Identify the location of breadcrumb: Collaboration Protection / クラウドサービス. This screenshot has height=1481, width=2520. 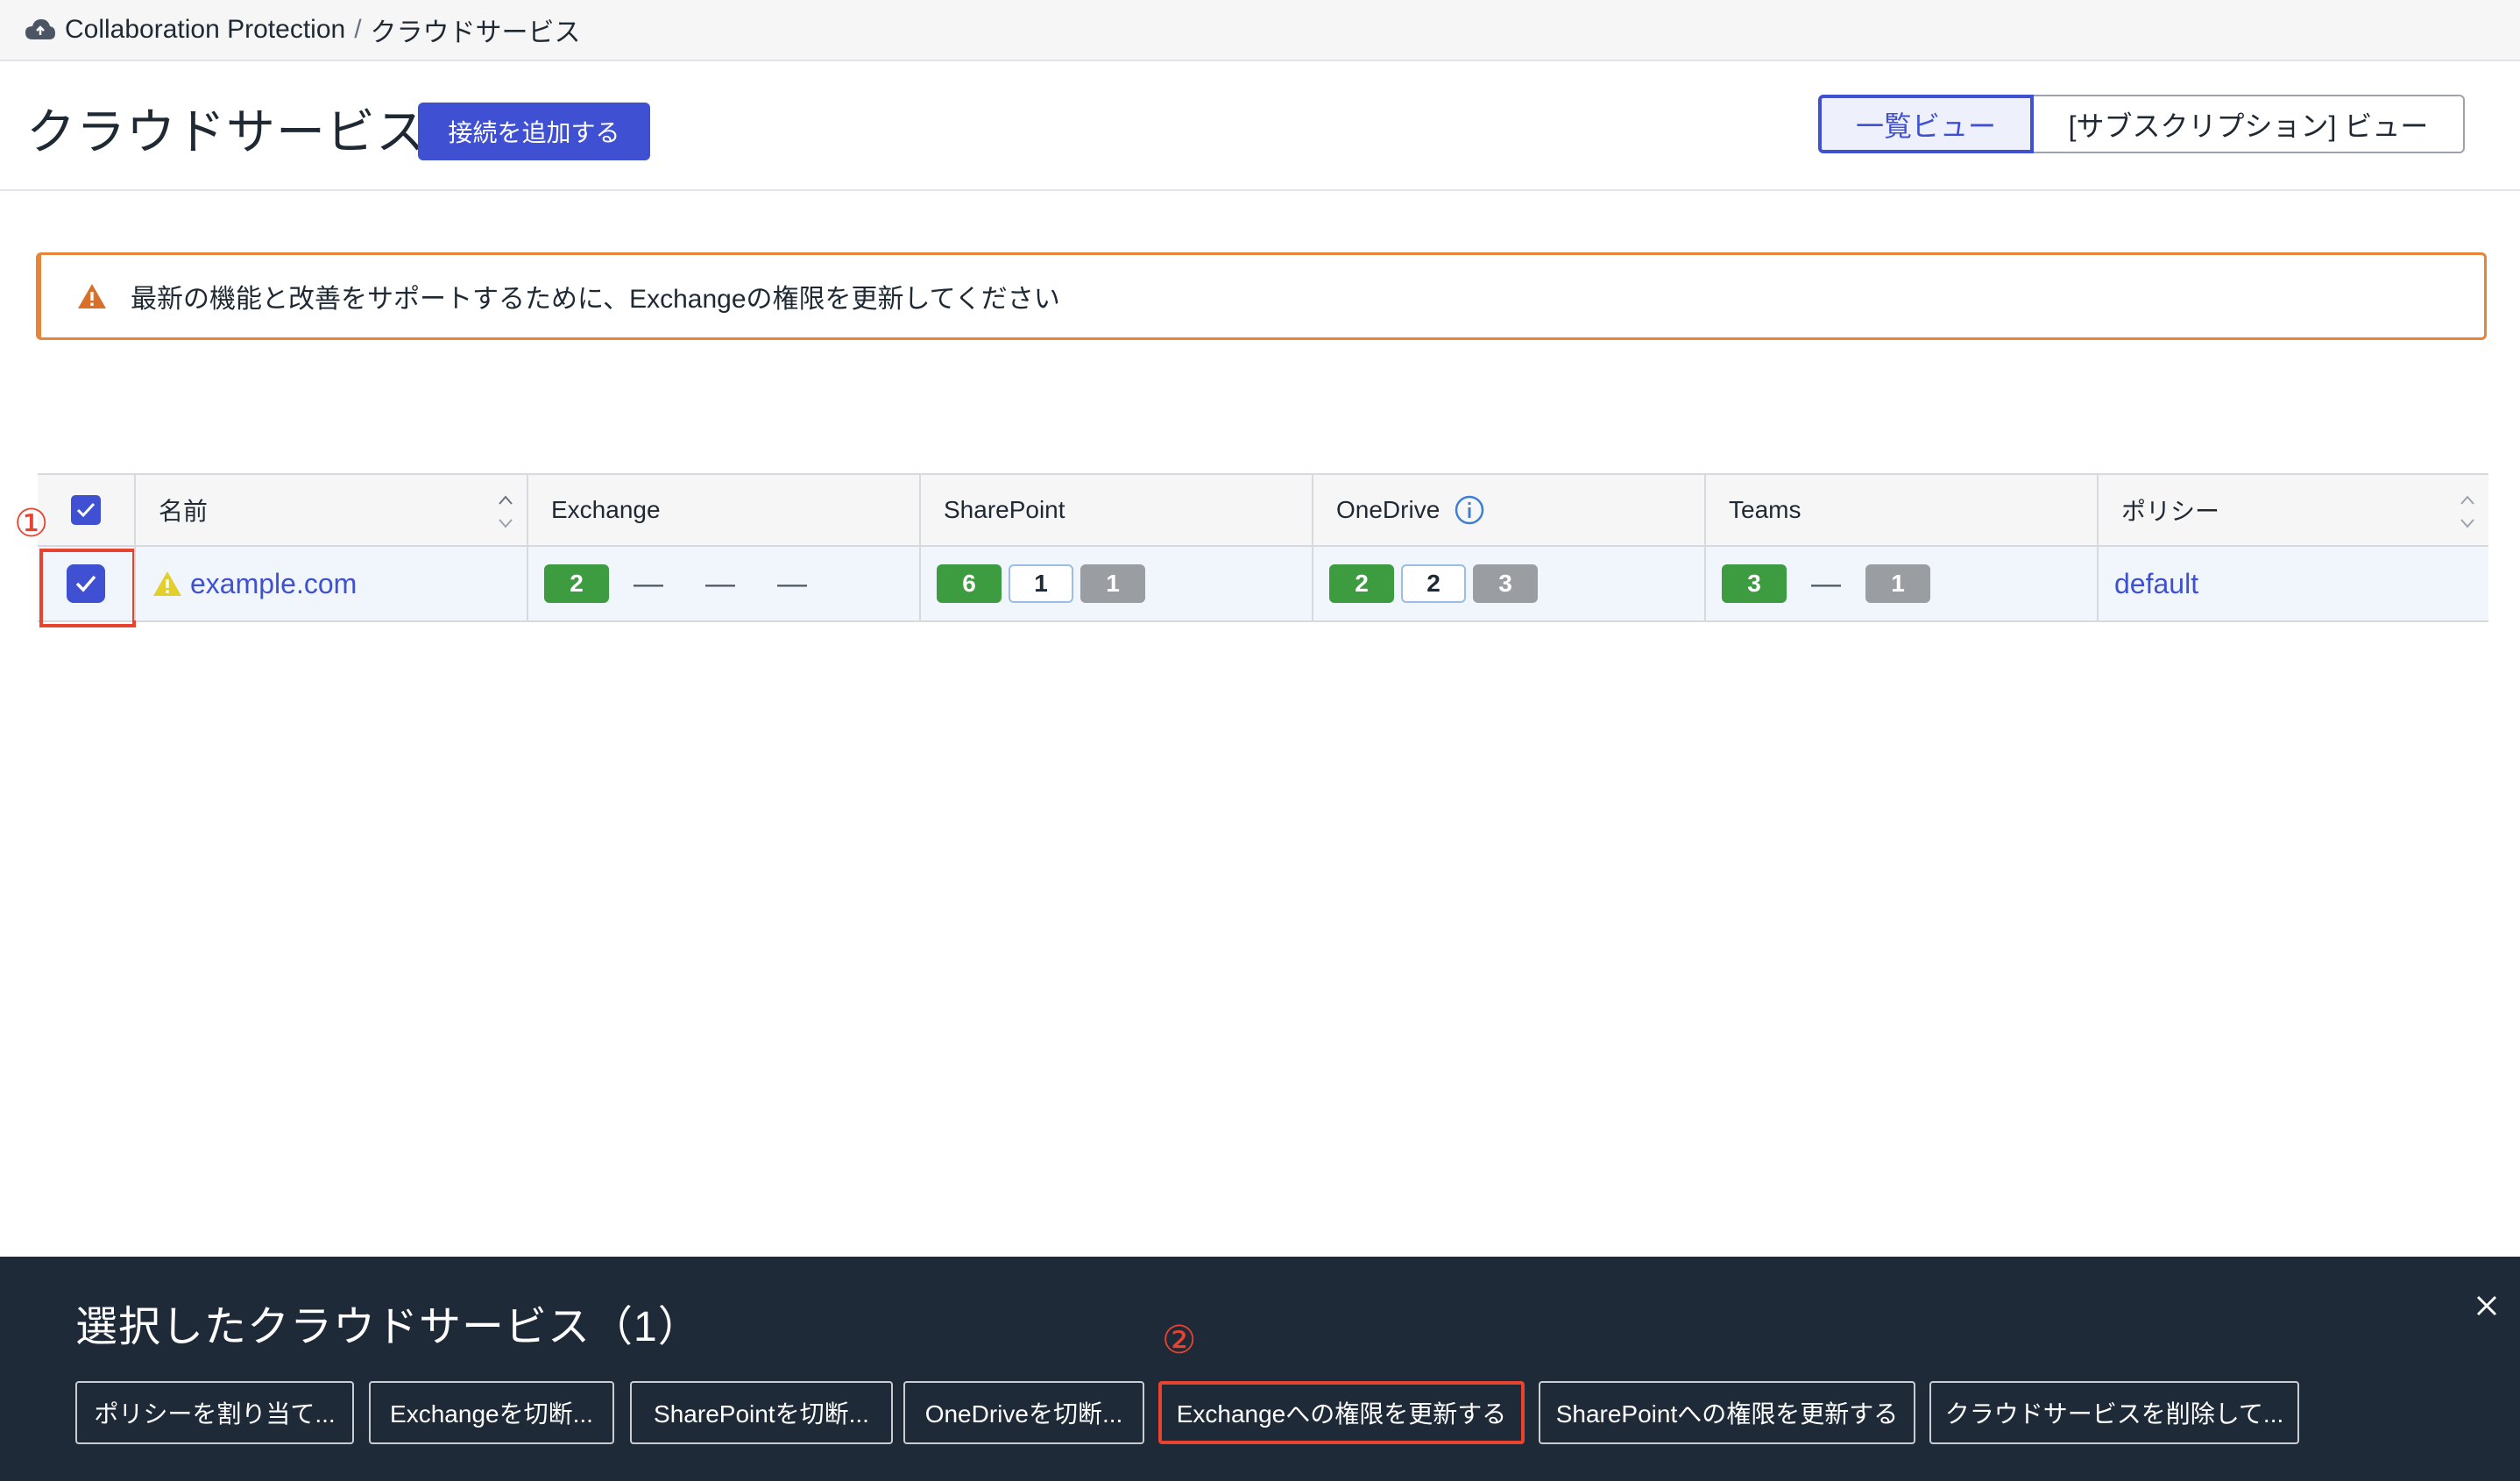
(1260, 30).